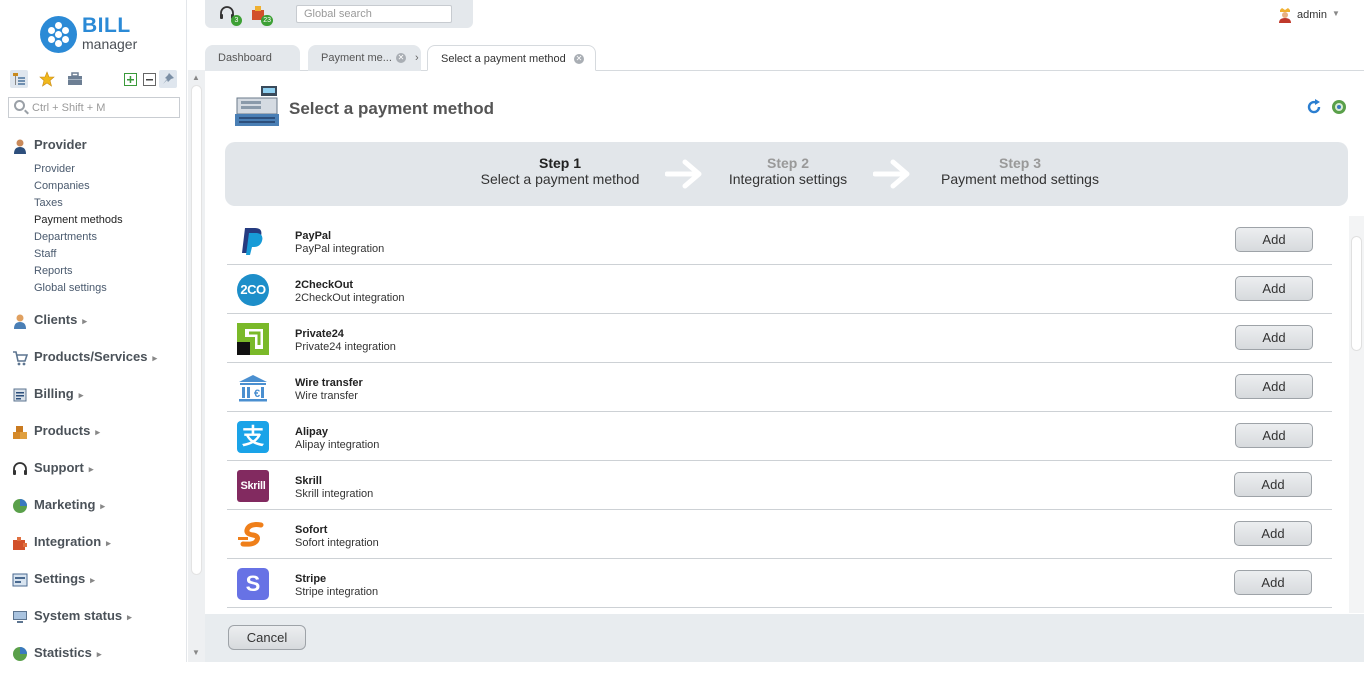 This screenshot has width=1364, height=675. What do you see at coordinates (560, 179) in the screenshot?
I see `step-title: Select a payment method` at bounding box center [560, 179].